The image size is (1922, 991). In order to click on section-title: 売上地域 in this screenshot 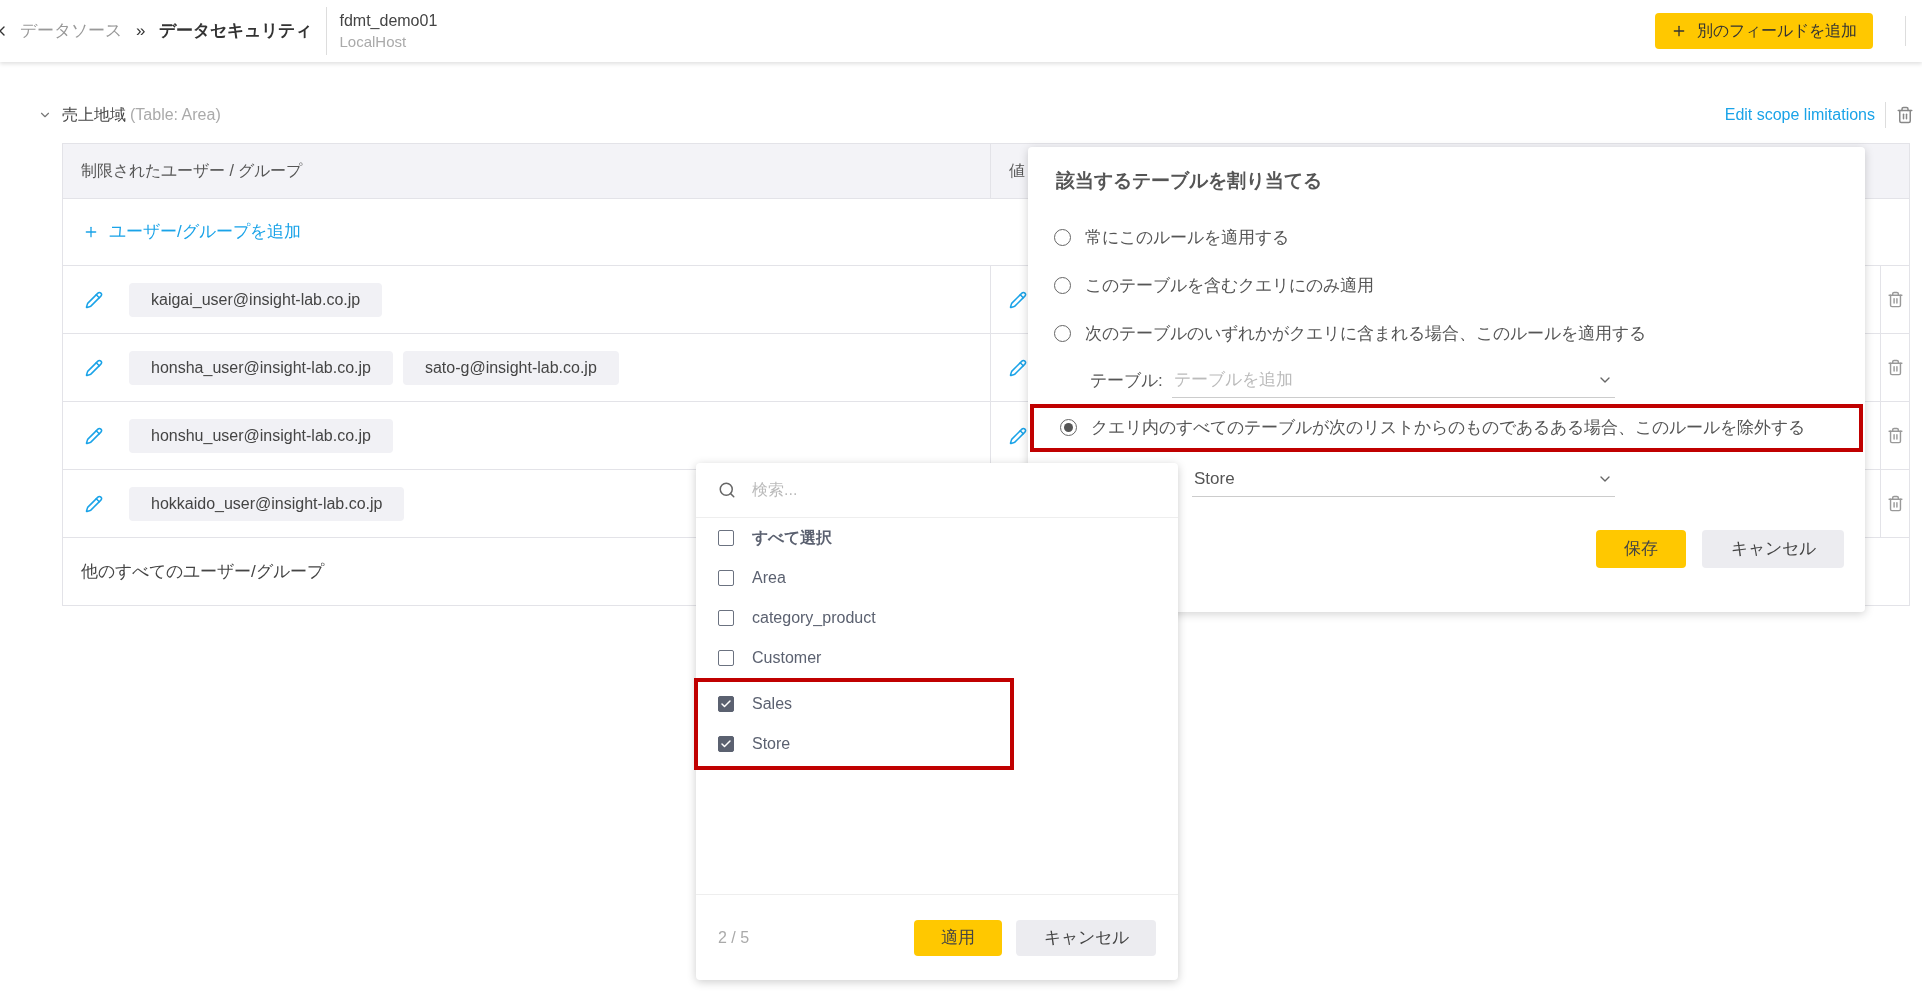, I will do `click(94, 115)`.